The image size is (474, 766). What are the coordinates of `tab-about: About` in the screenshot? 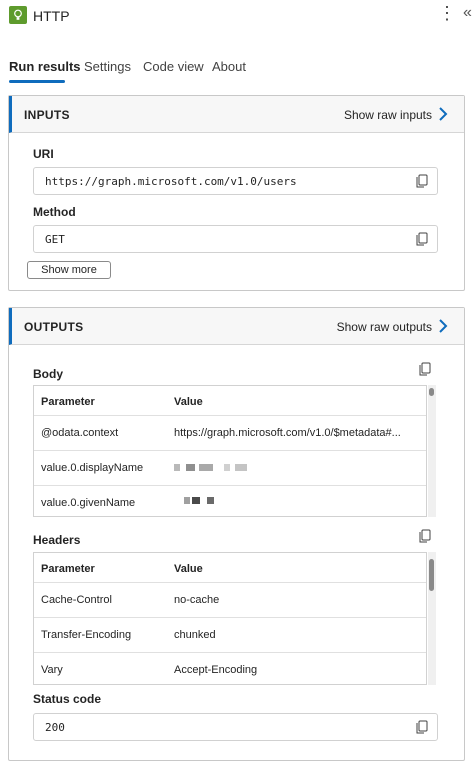 It's located at (229, 66).